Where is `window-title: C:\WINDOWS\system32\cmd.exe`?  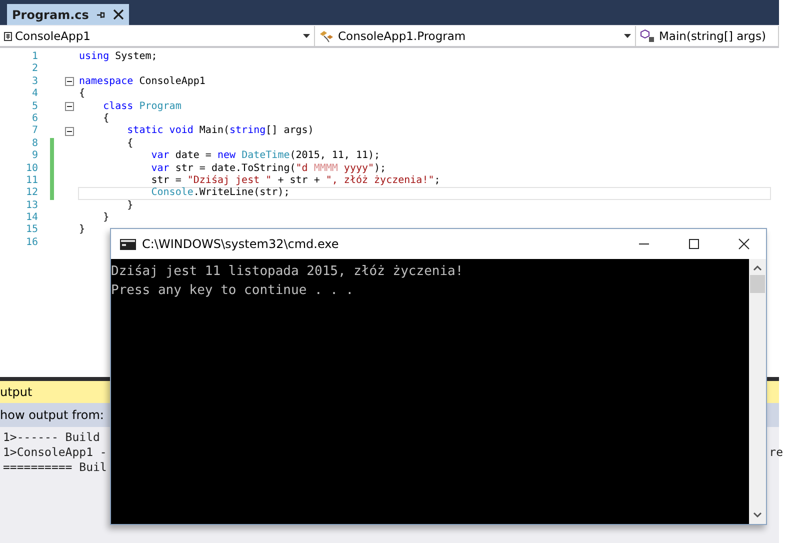 window-title: C:\WINDOWS\system32\cmd.exe is located at coordinates (241, 244).